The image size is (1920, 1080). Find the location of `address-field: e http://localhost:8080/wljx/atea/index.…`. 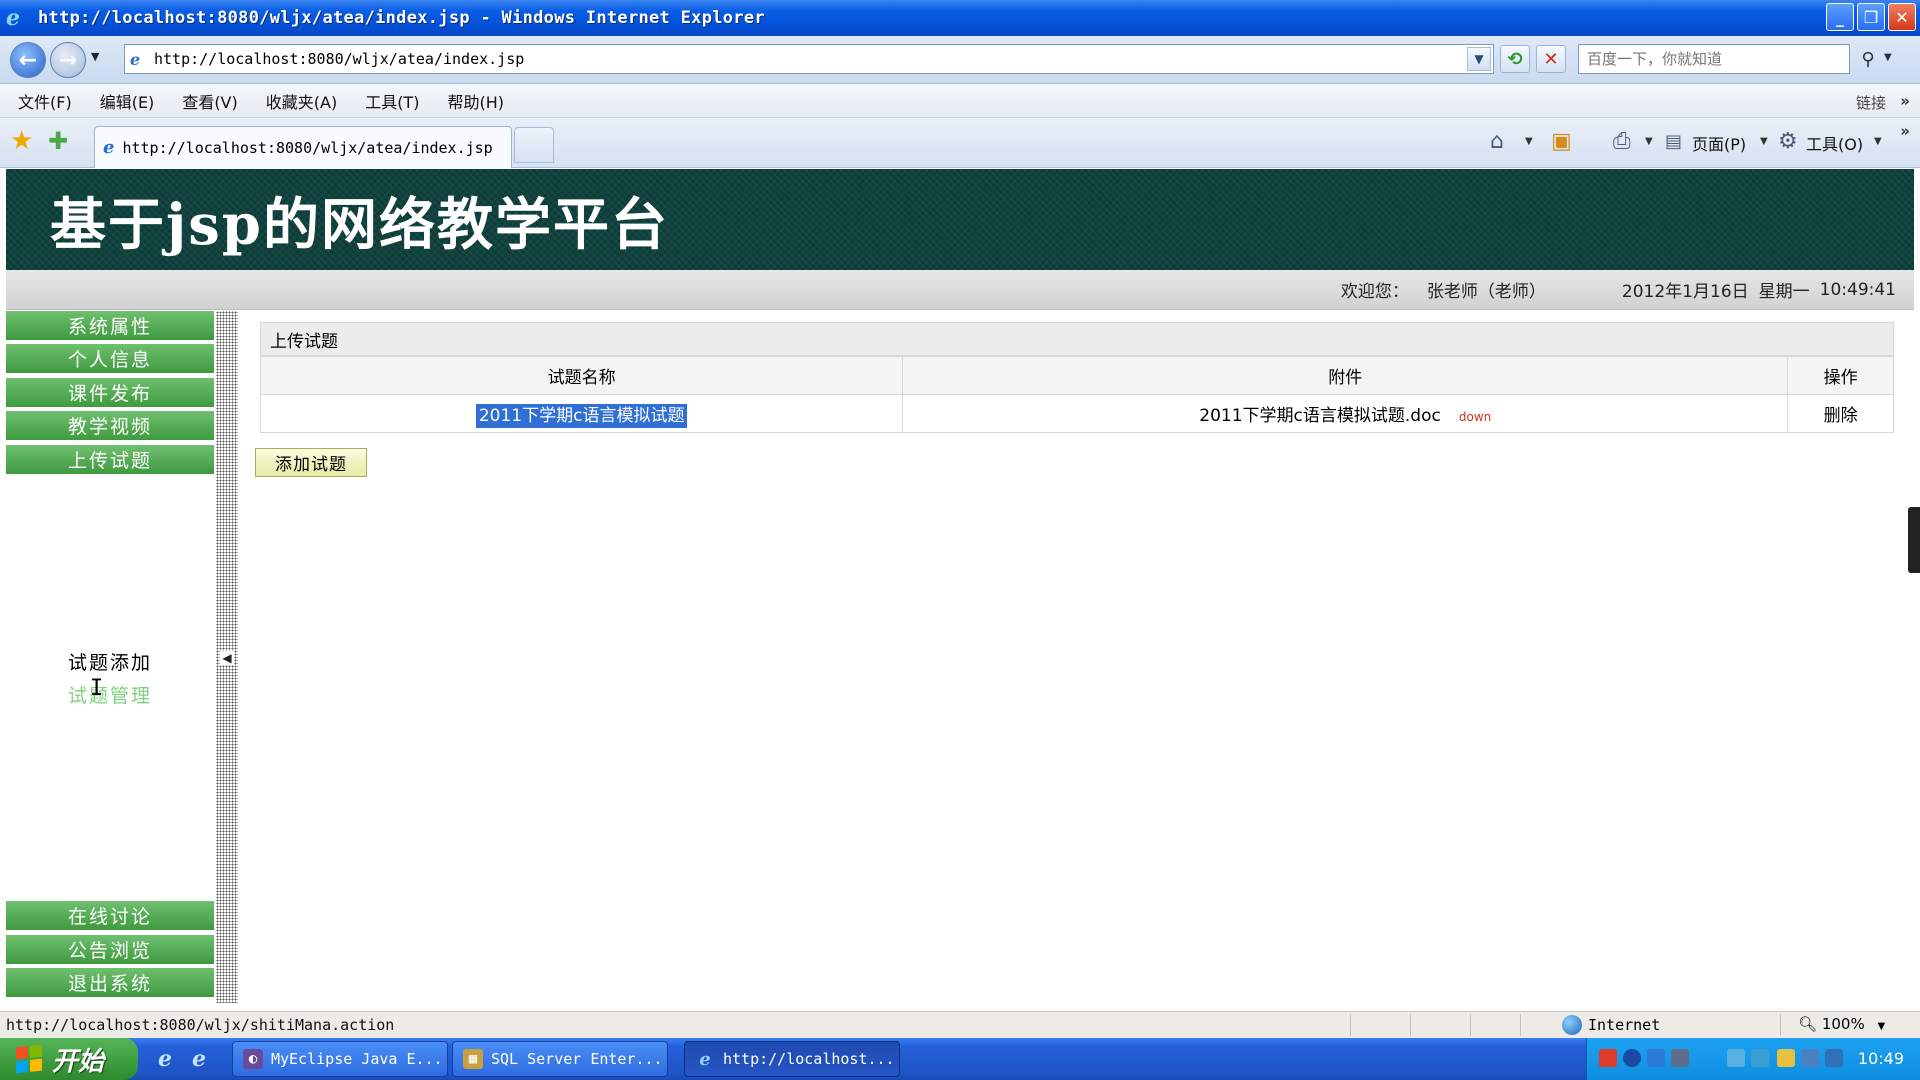

address-field: e http://localhost:8080/wljx/atea/index.… is located at coordinates (809, 59).